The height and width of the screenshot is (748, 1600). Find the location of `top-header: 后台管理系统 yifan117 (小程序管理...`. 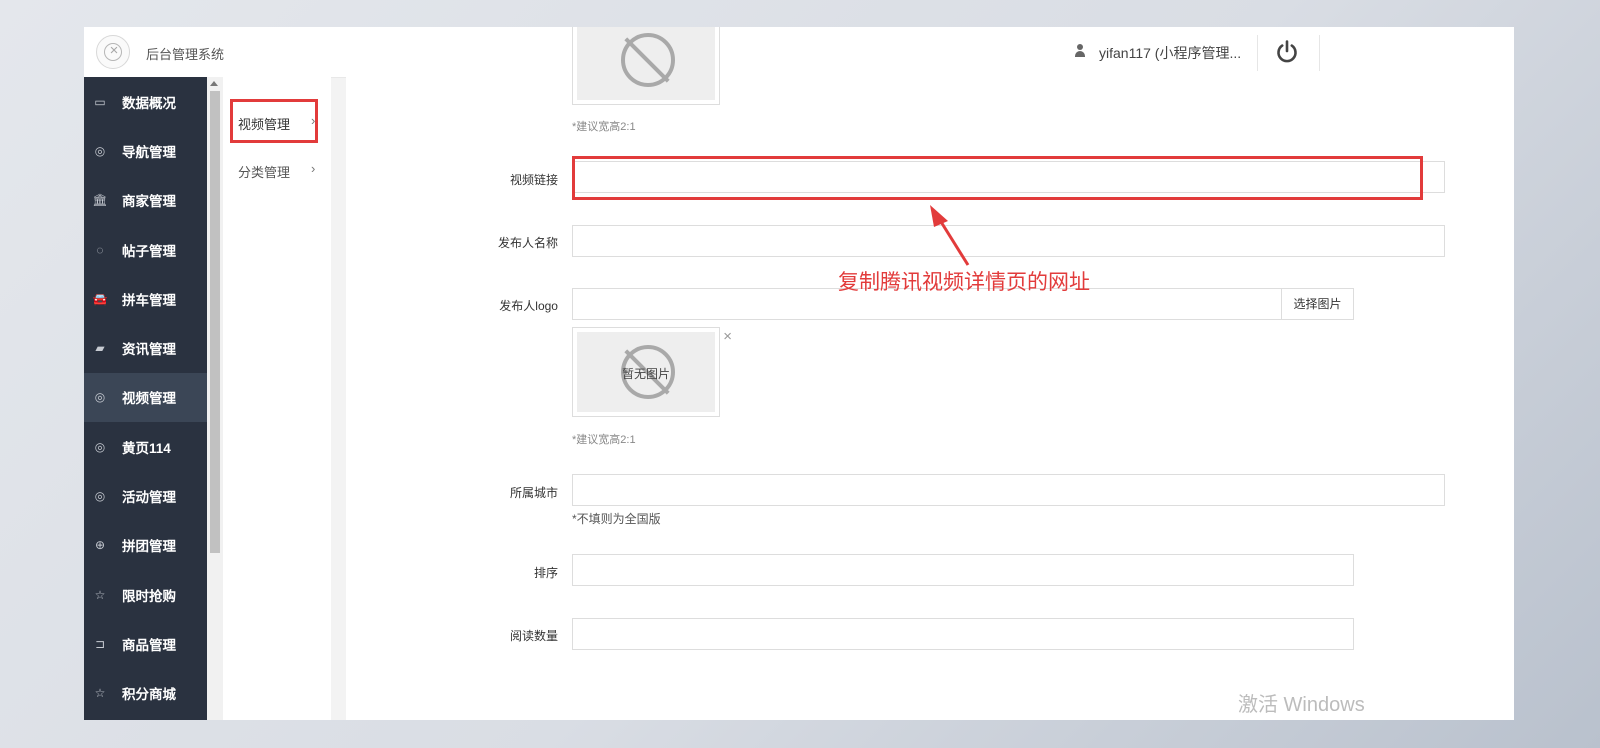

top-header: 后台管理系统 yifan117 (小程序管理... is located at coordinates (799, 52).